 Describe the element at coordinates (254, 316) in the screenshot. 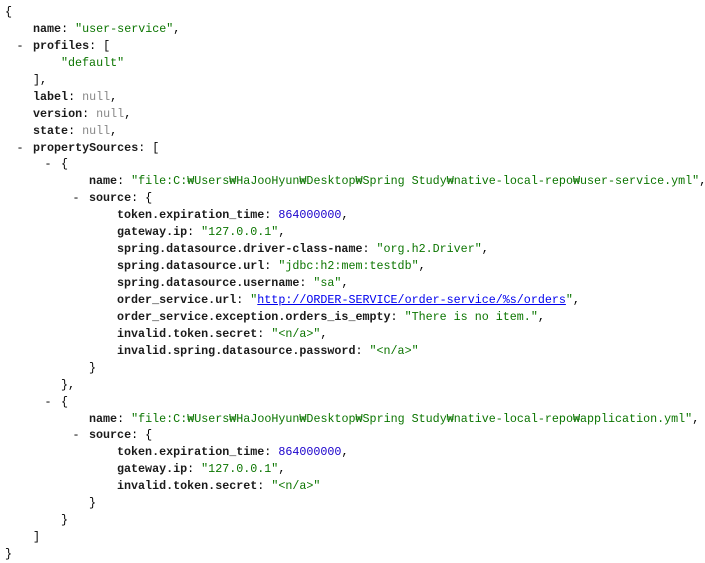

I see `json-key: order_service.exception.orders_is_empty` at that location.